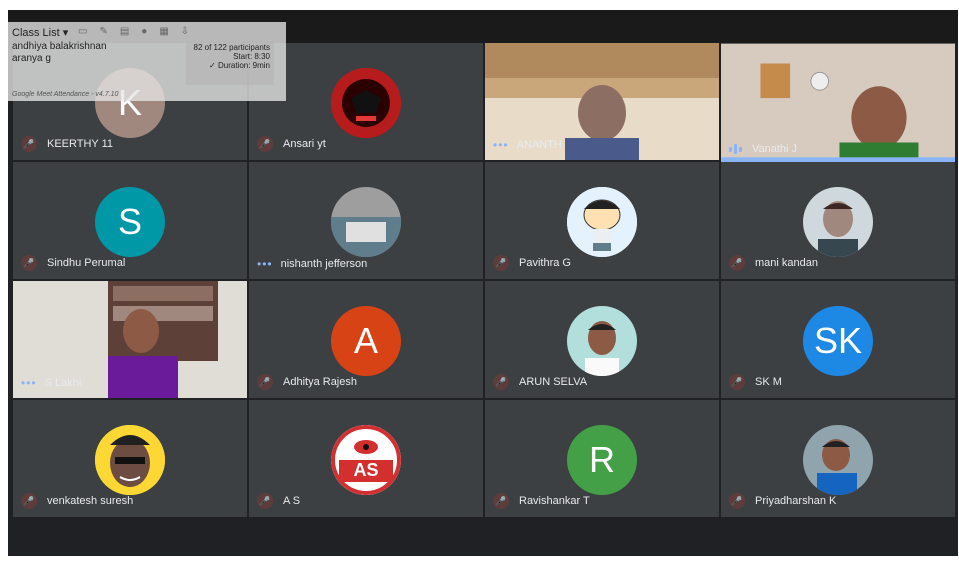 The image size is (959, 564). I want to click on attendee-name: aranya g, so click(31, 58).